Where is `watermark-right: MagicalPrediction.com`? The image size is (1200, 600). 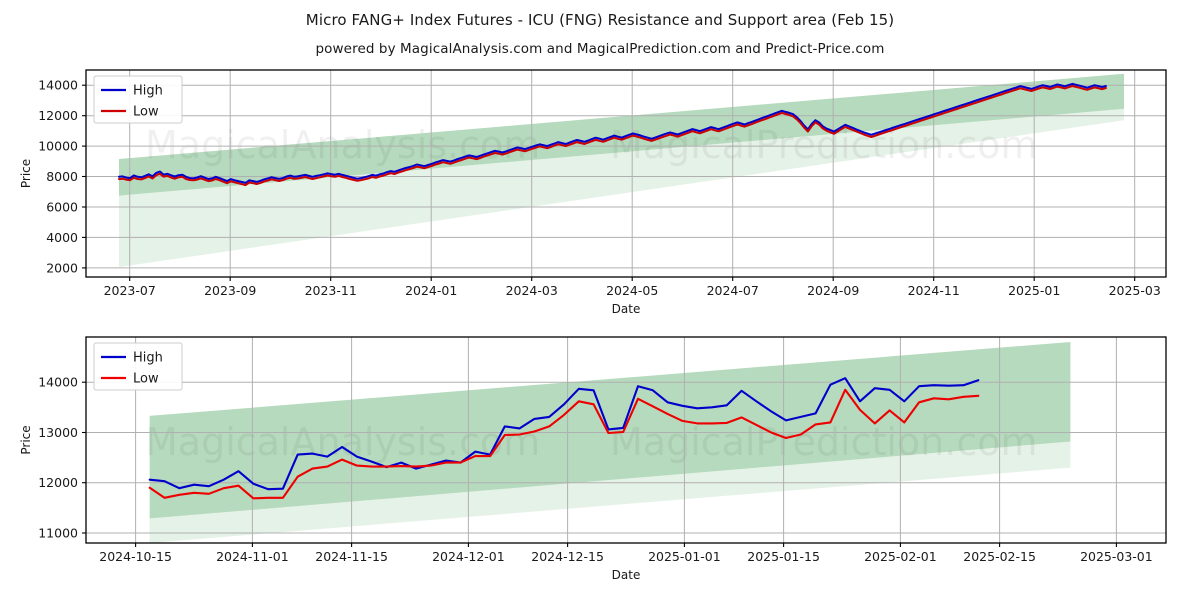
watermark-right: MagicalPrediction.com is located at coordinates (824, 442).